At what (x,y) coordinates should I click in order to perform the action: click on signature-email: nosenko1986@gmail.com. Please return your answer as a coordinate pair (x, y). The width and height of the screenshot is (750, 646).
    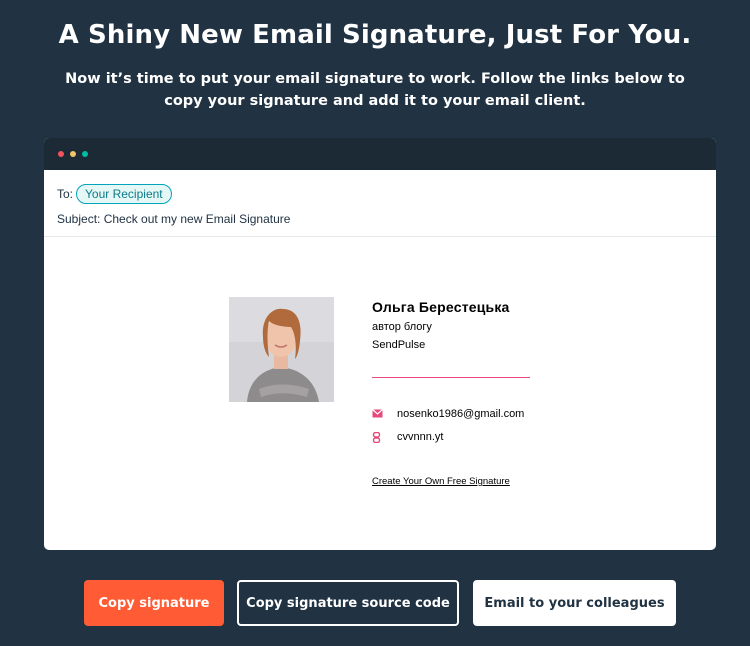
    Looking at the image, I should click on (460, 414).